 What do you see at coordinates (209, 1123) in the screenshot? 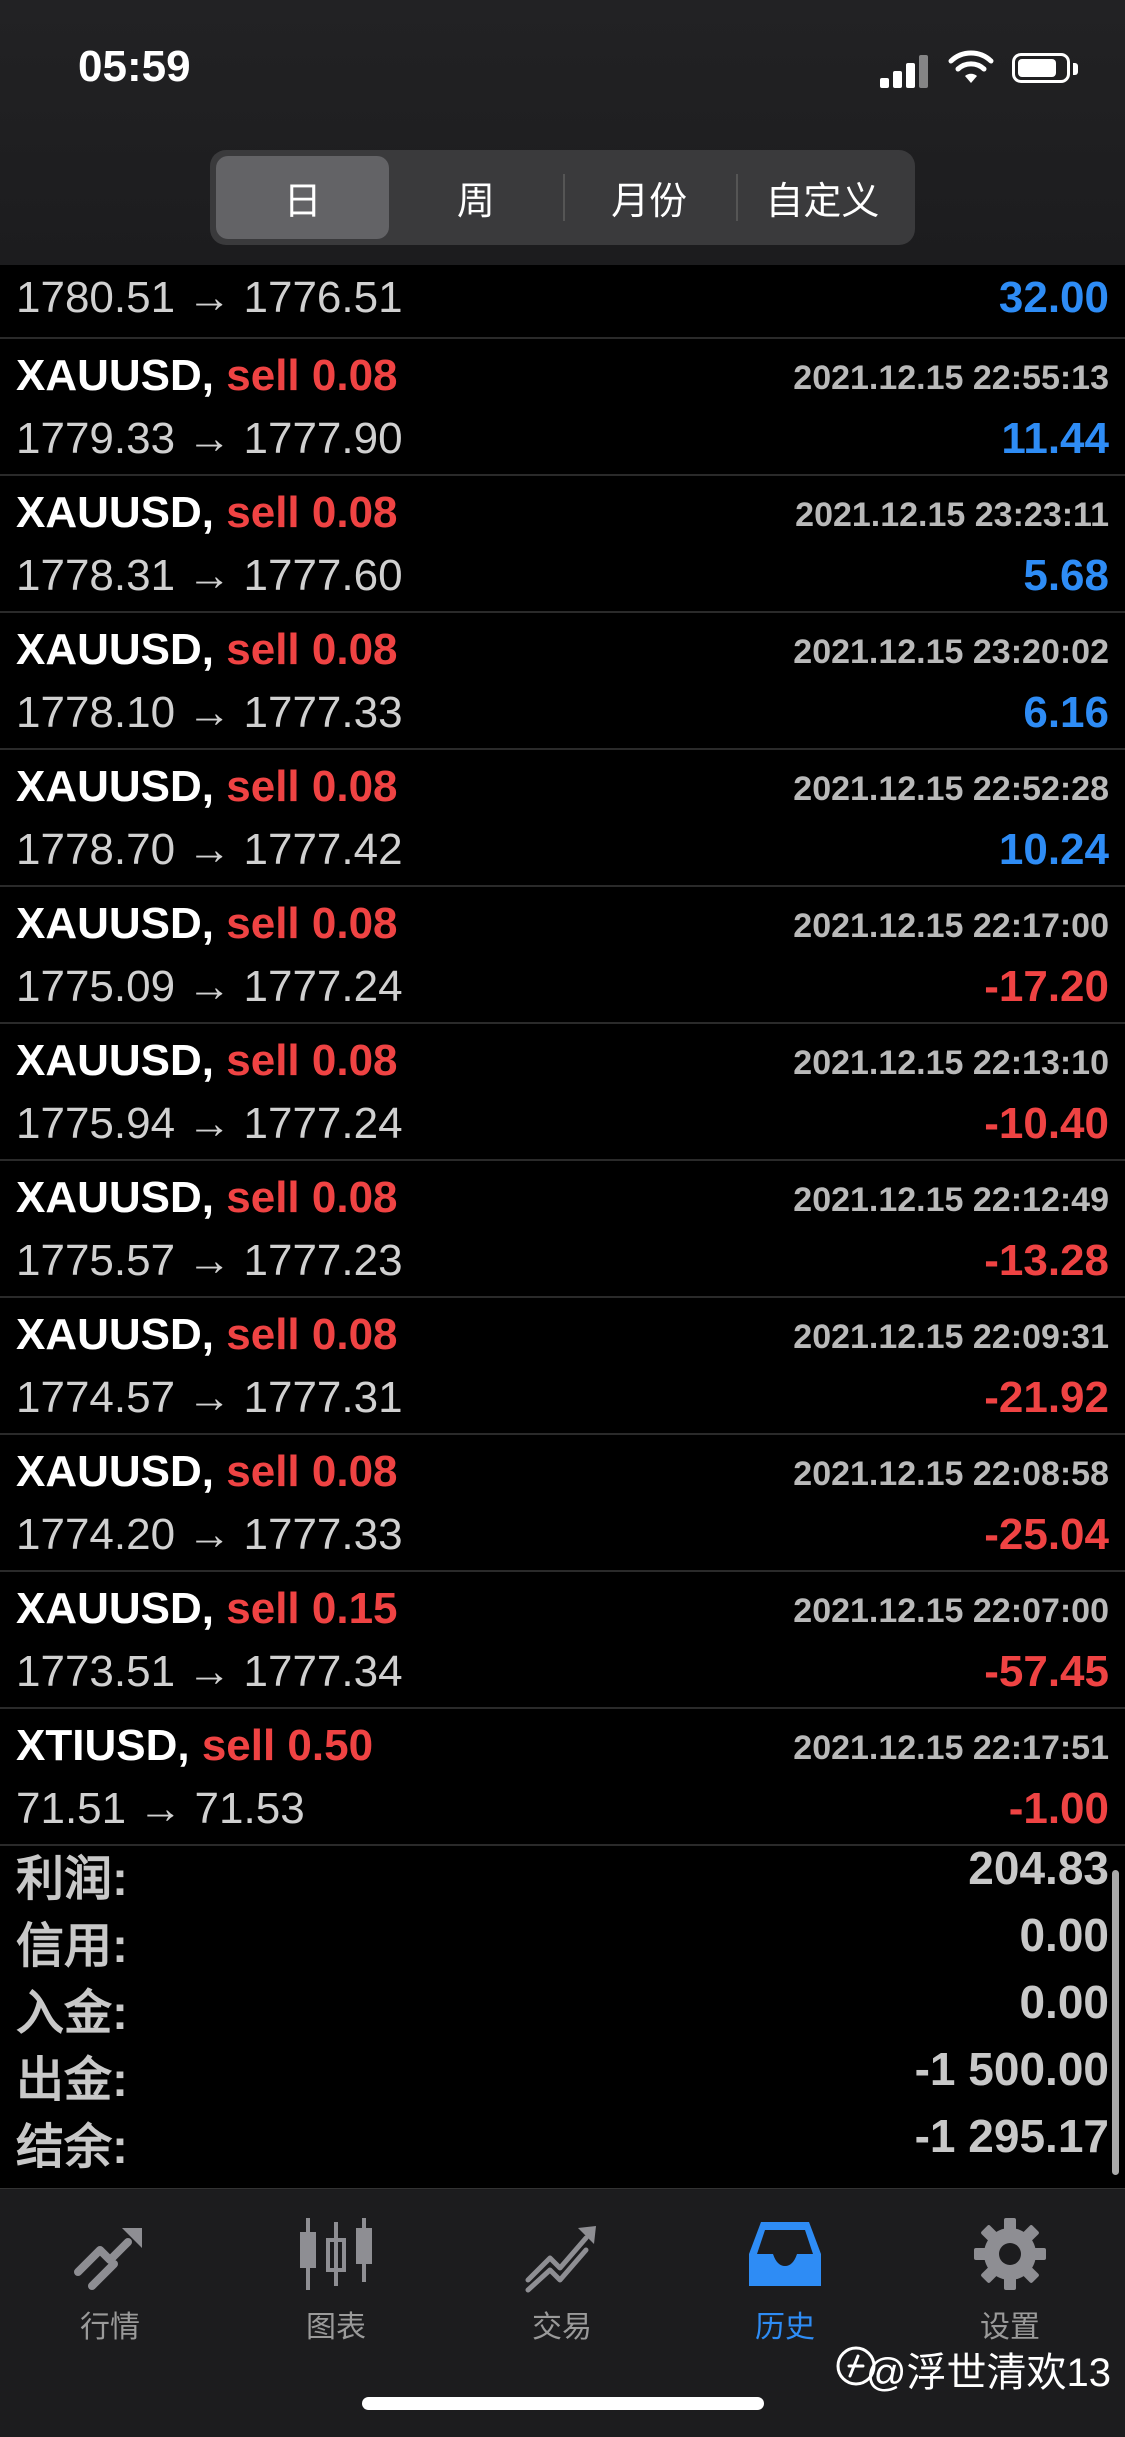
I see `trade-prices: 1775.94 → 1777.24` at bounding box center [209, 1123].